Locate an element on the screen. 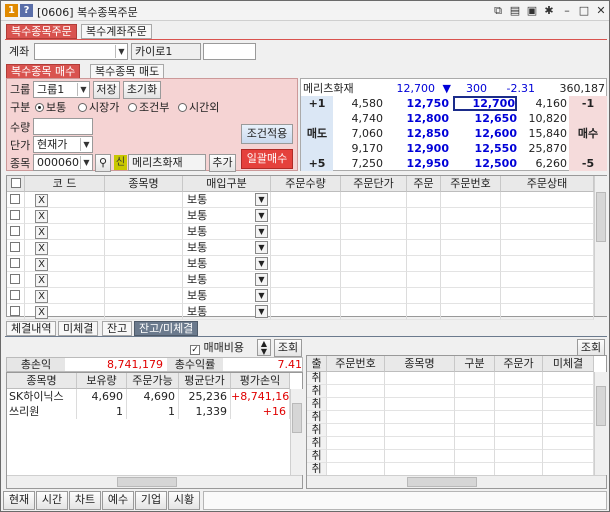 Image resolution: width=610 pixels, height=512 pixels. balance-query-button: 조회 is located at coordinates (288, 348).